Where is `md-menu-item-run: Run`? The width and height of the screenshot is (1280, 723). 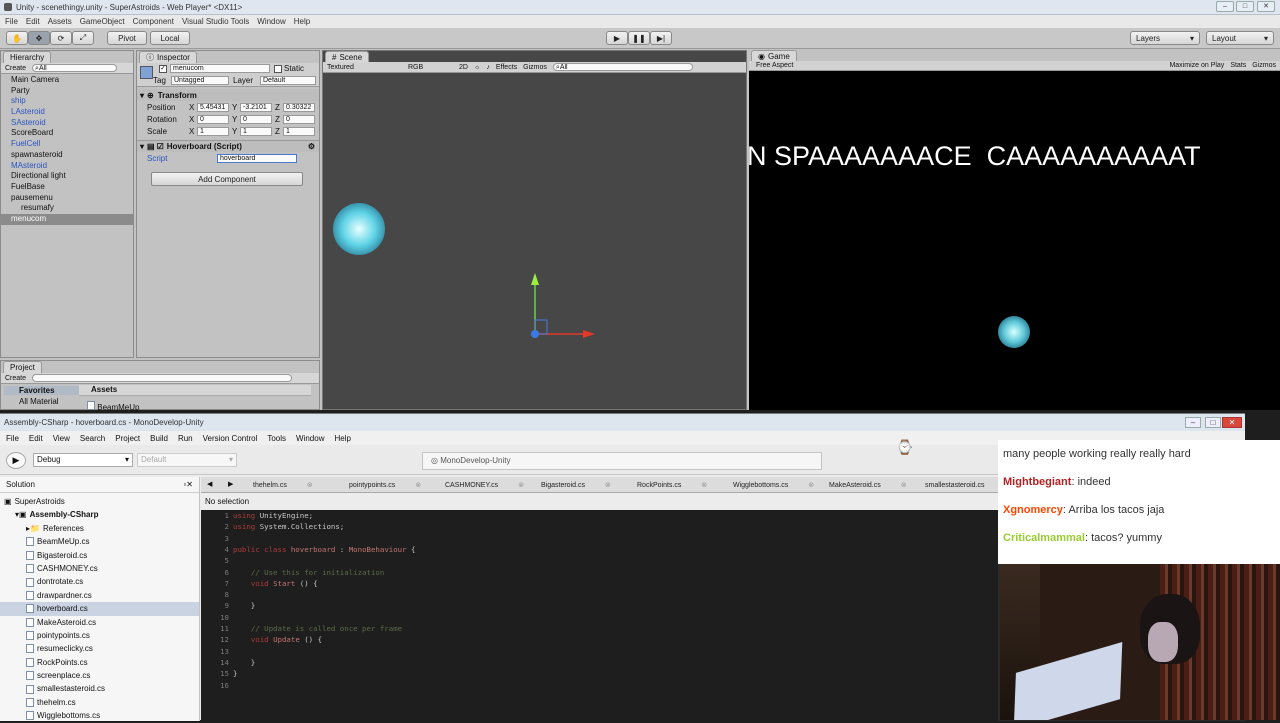
md-menu-item-run: Run is located at coordinates (185, 438).